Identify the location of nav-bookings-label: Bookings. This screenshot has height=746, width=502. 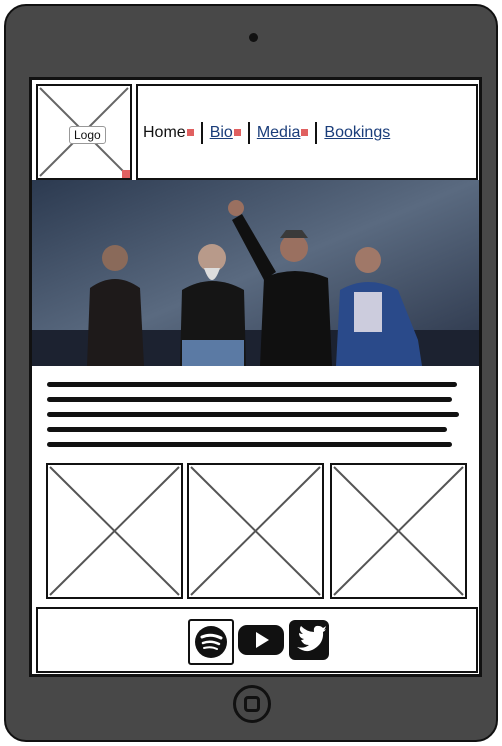
(357, 132).